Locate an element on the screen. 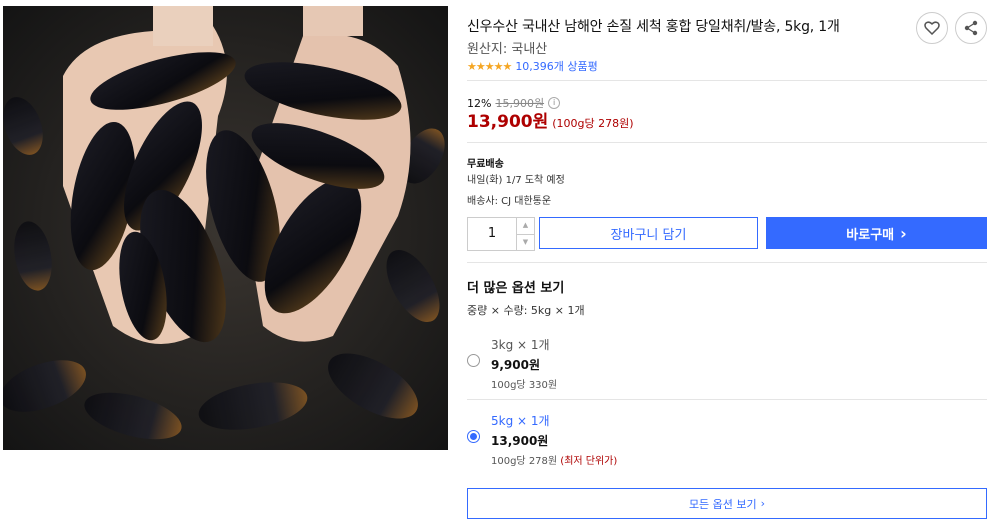  product-title: 신우수산 국내산 남해안 손질 세척 홍합 당일채취/발송, 5kg, 1개 is located at coordinates (653, 27).